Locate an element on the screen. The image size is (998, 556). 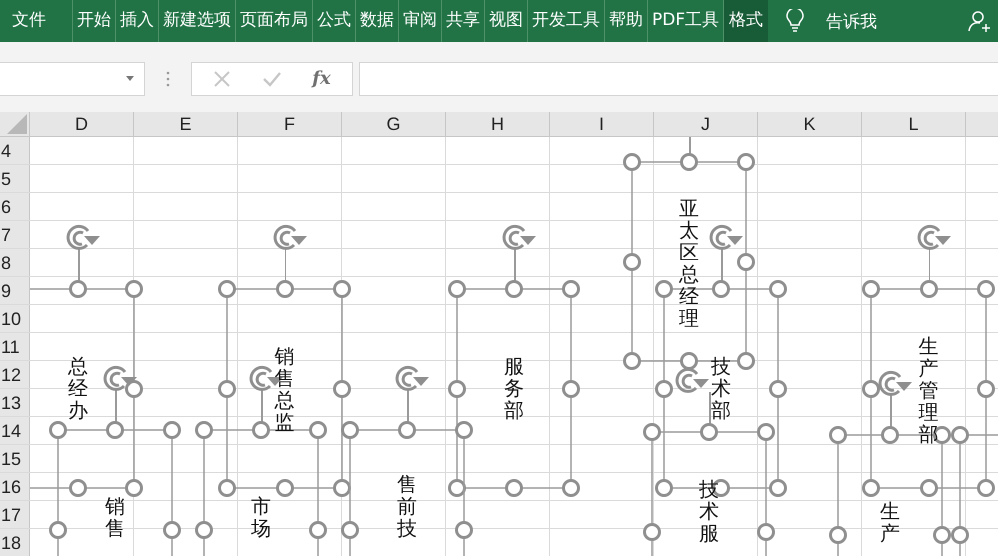
formula-input is located at coordinates (678, 79).